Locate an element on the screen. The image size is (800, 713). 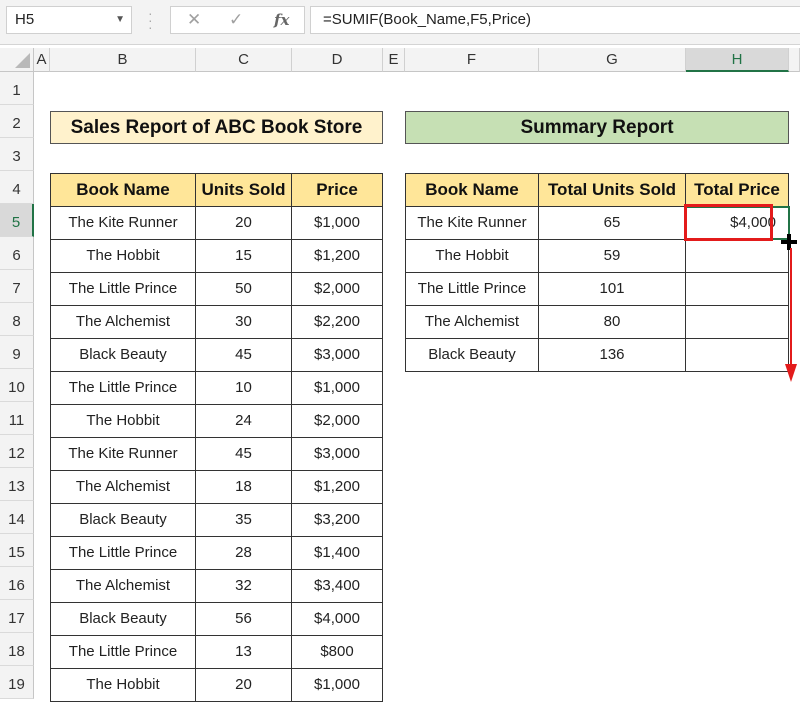
sales-report-cell: 32 is located at coordinates (244, 586).